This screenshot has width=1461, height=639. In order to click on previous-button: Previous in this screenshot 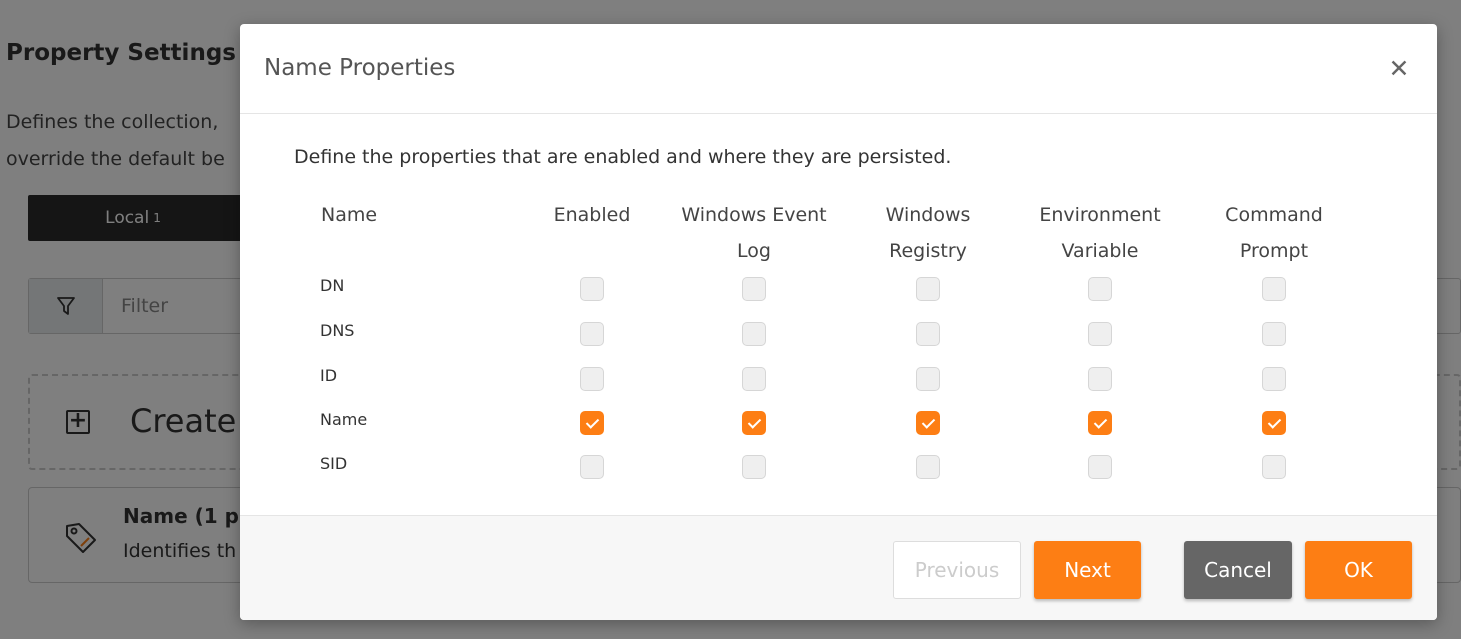, I will do `click(957, 570)`.